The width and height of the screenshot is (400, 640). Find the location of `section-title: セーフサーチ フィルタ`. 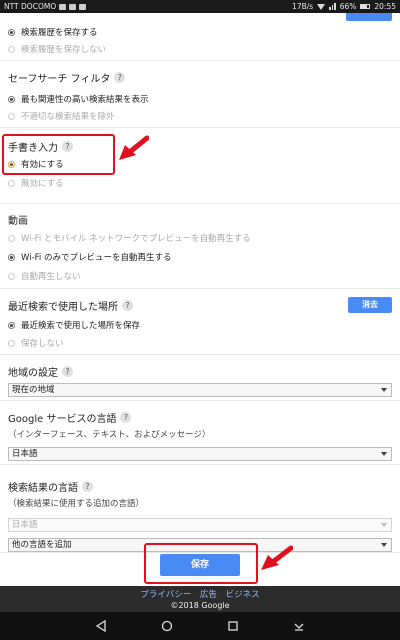

section-title: セーフサーチ フィルタ is located at coordinates (59, 79).